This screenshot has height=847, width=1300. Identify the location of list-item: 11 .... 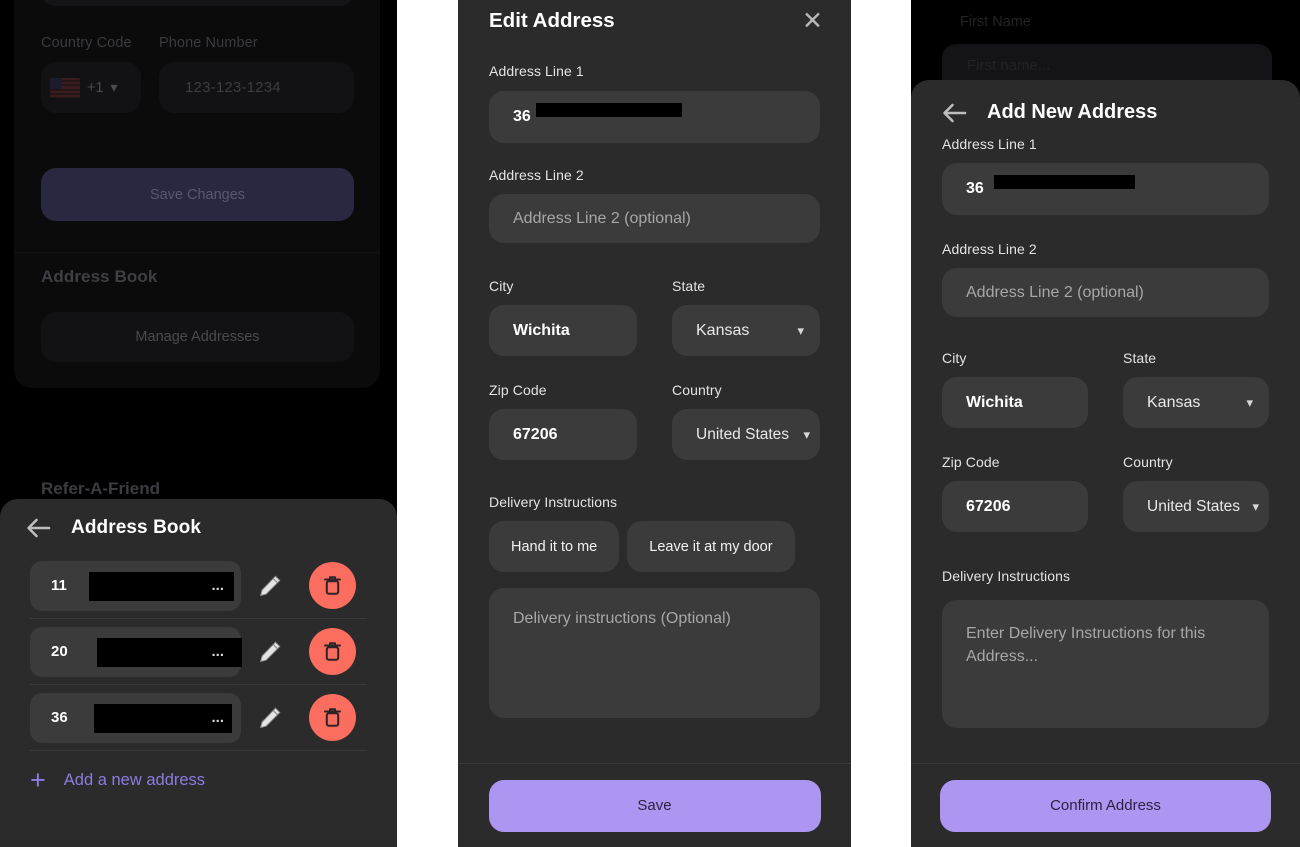
(198, 585).